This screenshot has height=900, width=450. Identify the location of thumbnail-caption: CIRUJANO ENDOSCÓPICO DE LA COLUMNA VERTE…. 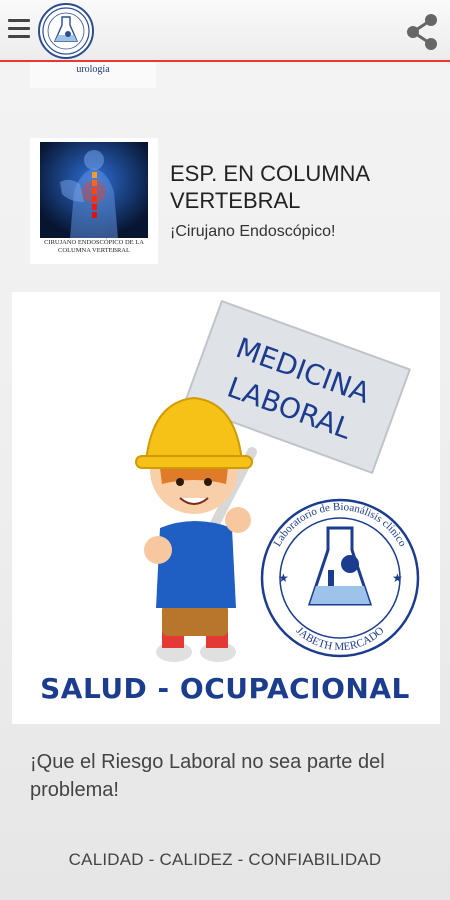
(94, 246).